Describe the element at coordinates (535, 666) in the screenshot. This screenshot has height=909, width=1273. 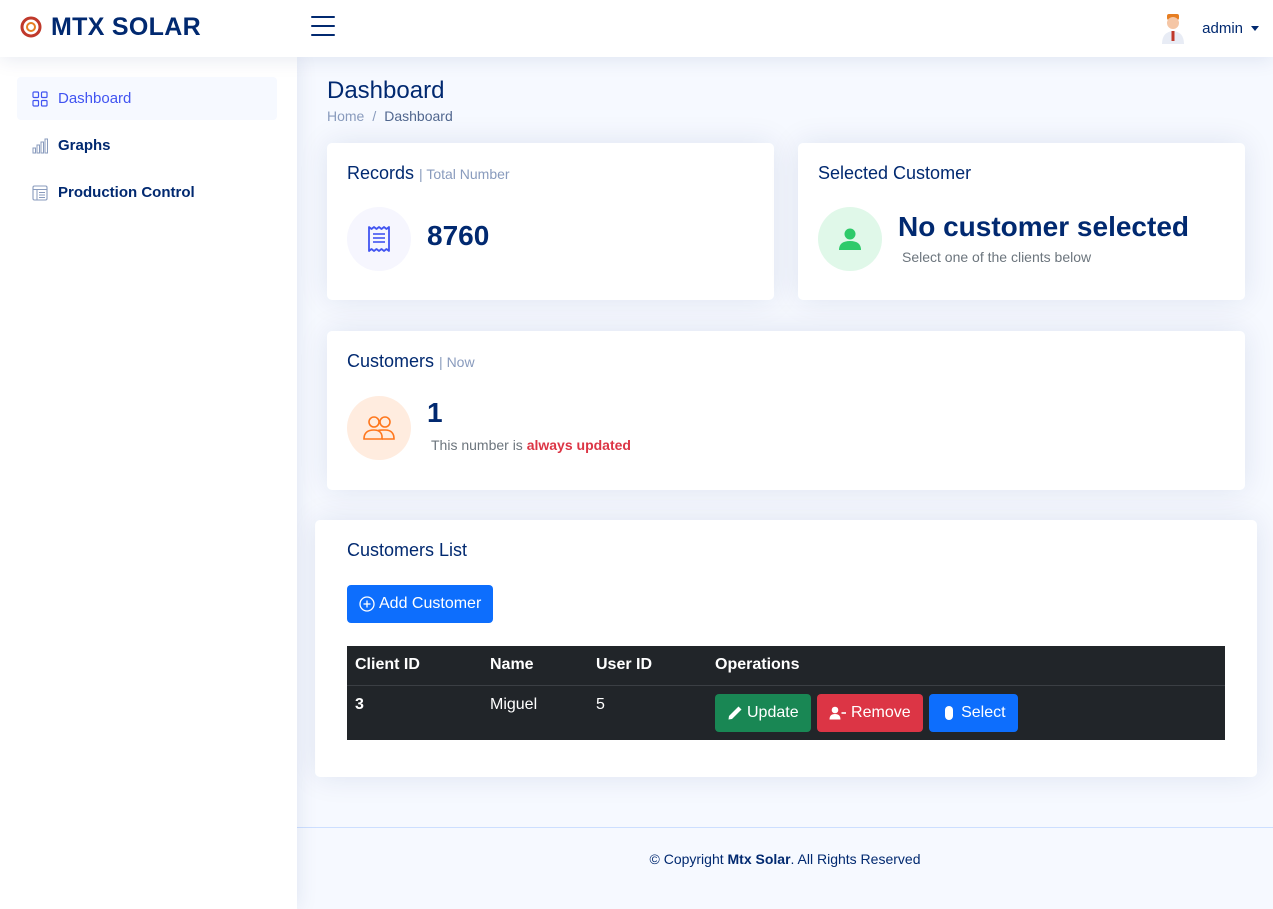
I see `column-header-name: Name` at that location.